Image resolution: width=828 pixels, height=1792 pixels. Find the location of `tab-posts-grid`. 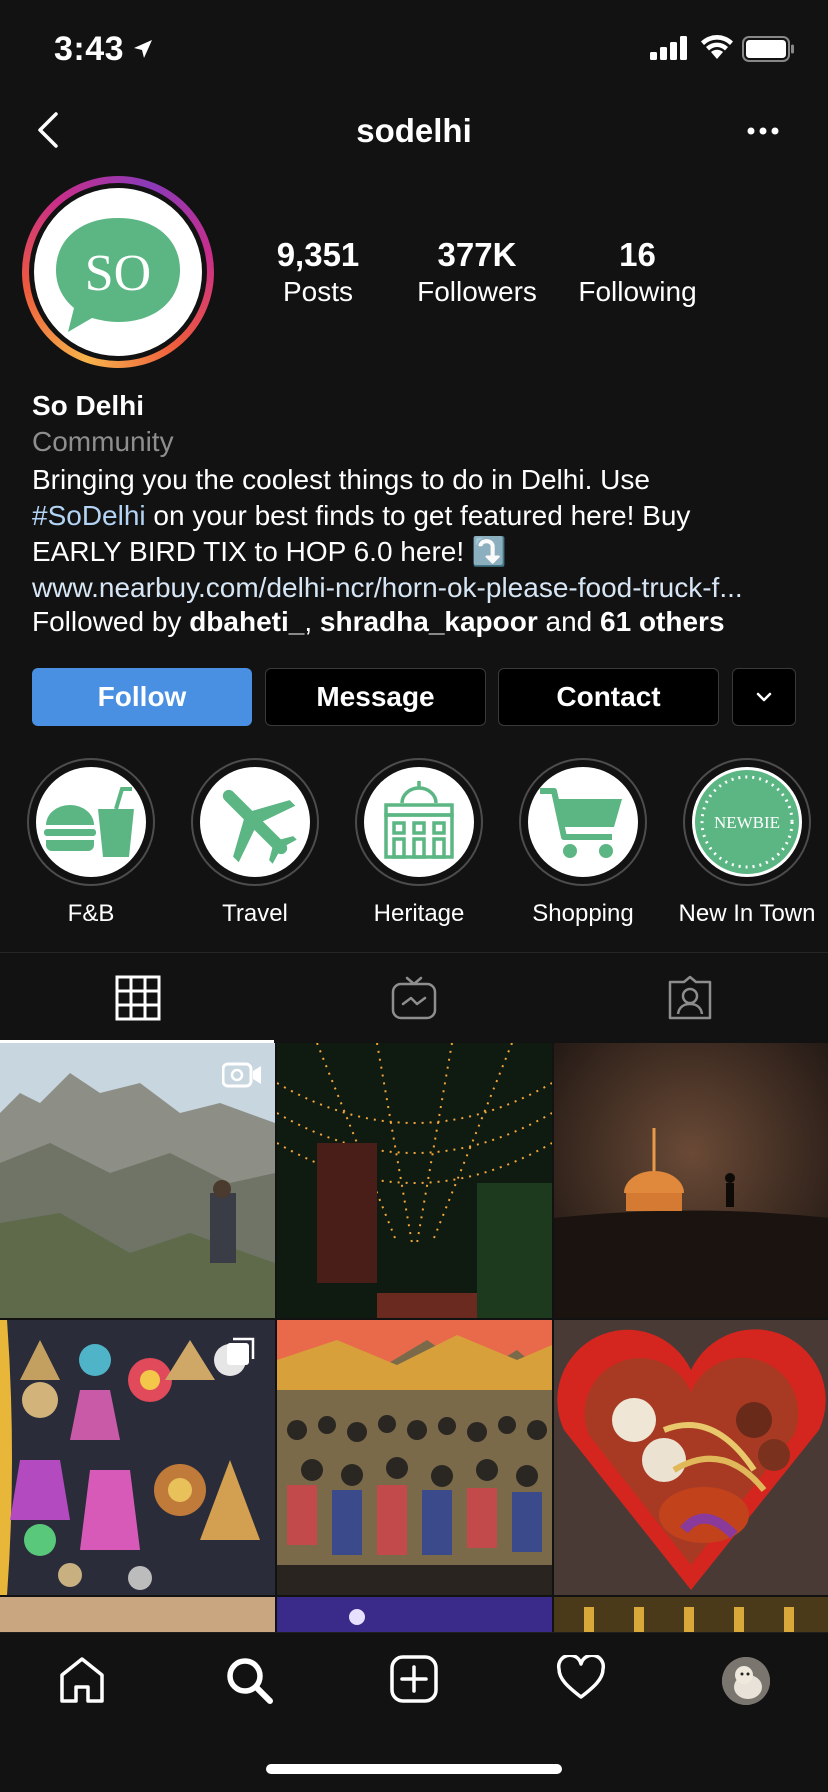

tab-posts-grid is located at coordinates (138, 998).